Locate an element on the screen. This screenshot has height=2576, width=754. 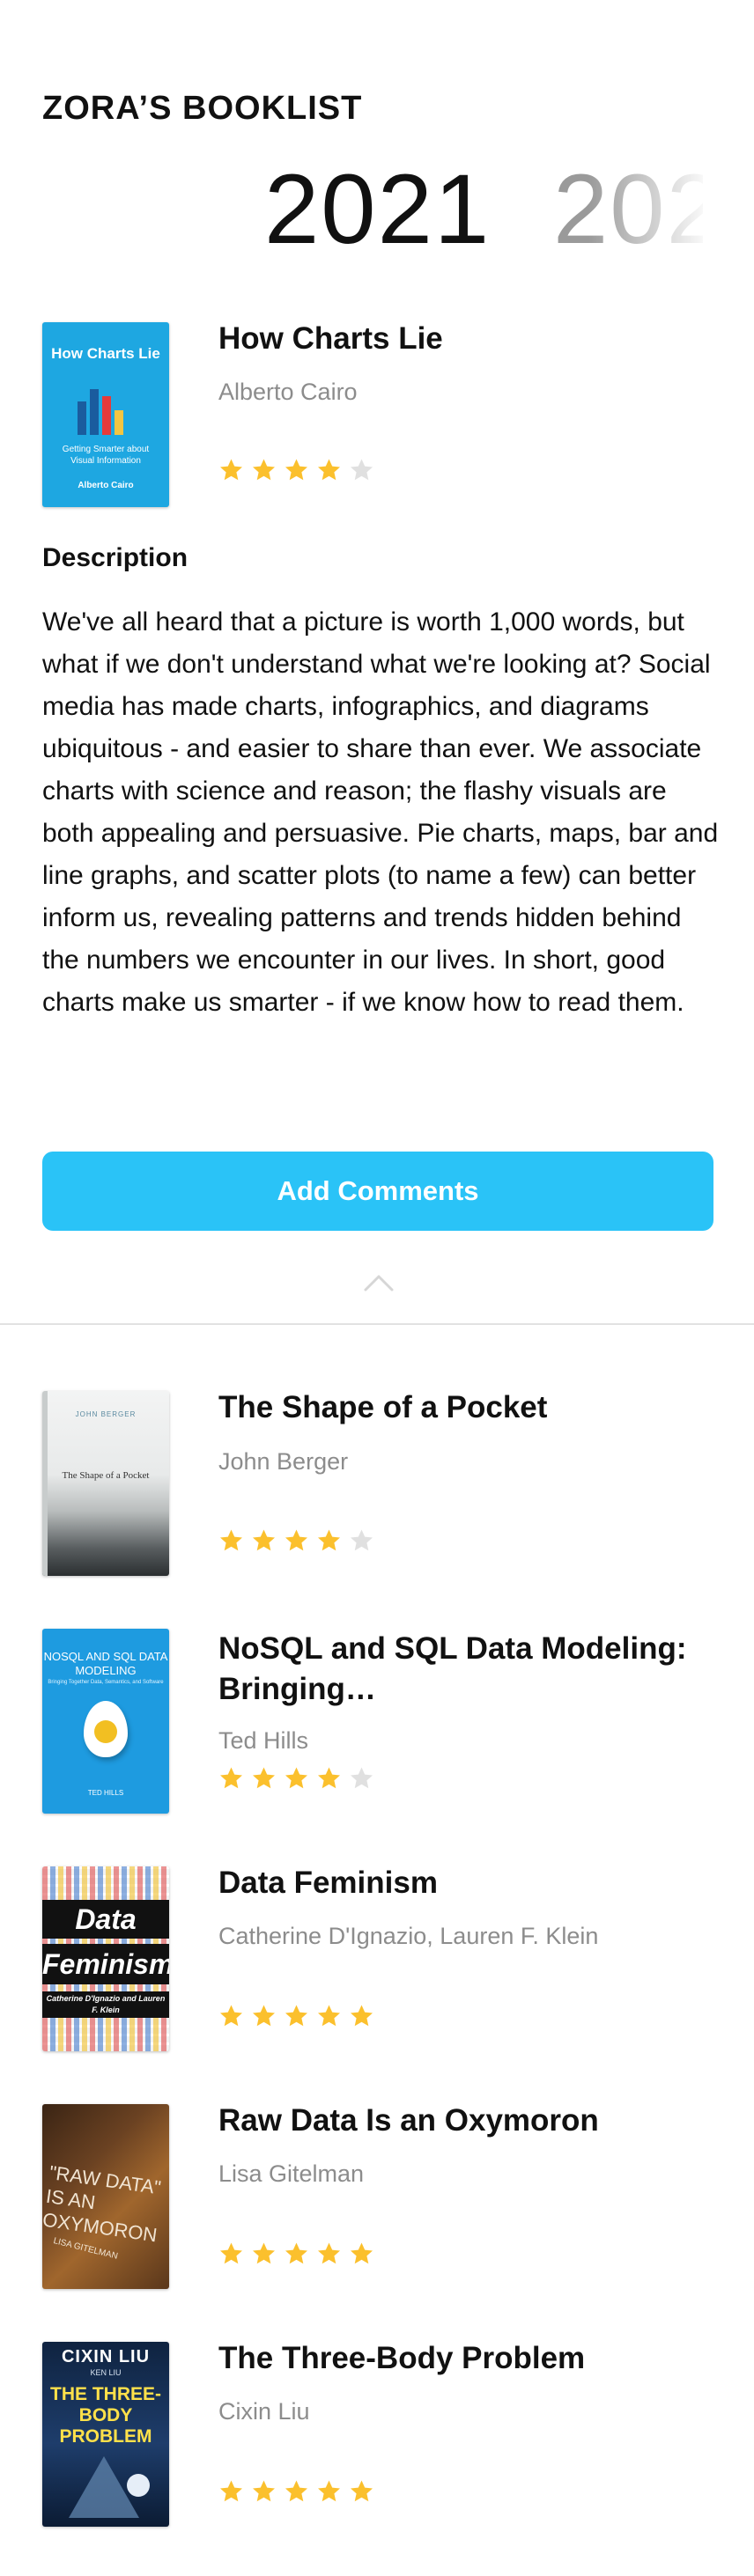
cover-title-line2: Feminism is located at coordinates (105, 1964).